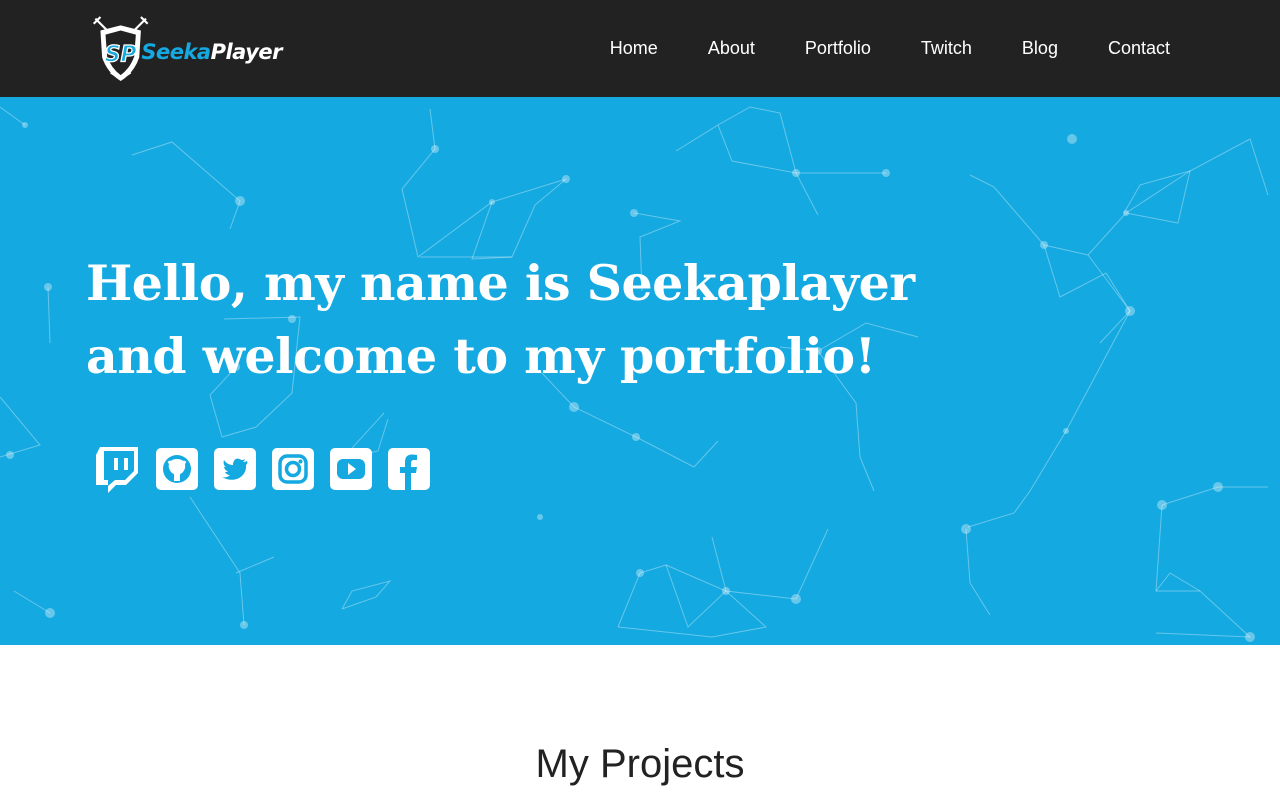 Image resolution: width=1280 pixels, height=800 pixels. Describe the element at coordinates (481, 356) in the screenshot. I see `hero-headline-line2: and welcome to my portfolio!` at that location.